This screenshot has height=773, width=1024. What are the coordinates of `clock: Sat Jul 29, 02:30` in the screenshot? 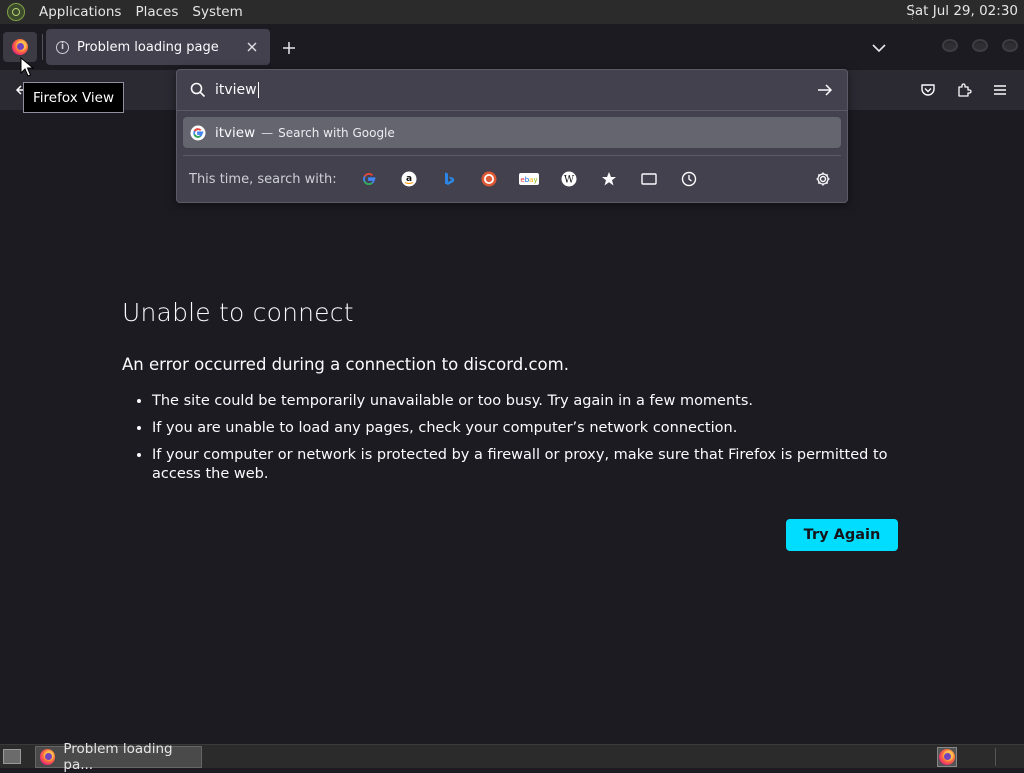 It's located at (962, 11).